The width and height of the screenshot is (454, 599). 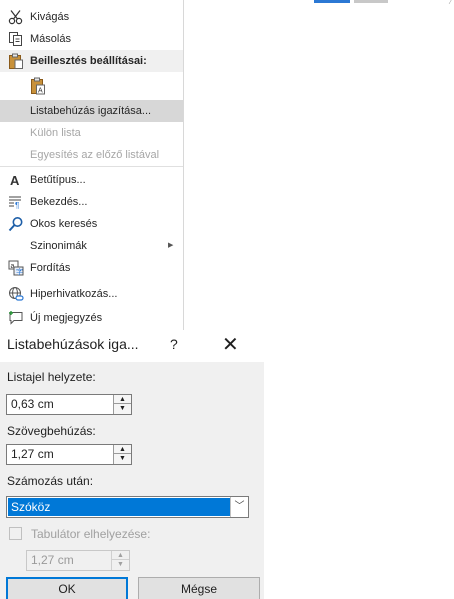 What do you see at coordinates (16, 61) in the screenshot?
I see `clipboard-icon` at bounding box center [16, 61].